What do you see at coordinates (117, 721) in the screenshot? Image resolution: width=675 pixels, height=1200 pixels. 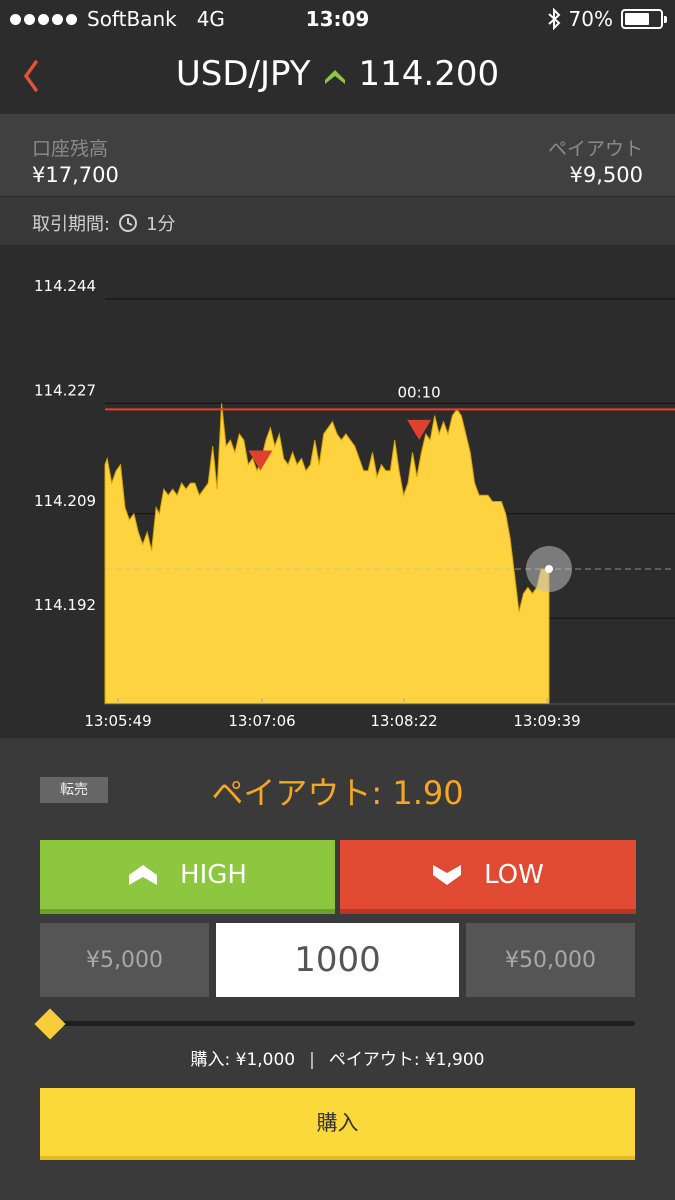 I see `x-tick-label: 13:05:49` at bounding box center [117, 721].